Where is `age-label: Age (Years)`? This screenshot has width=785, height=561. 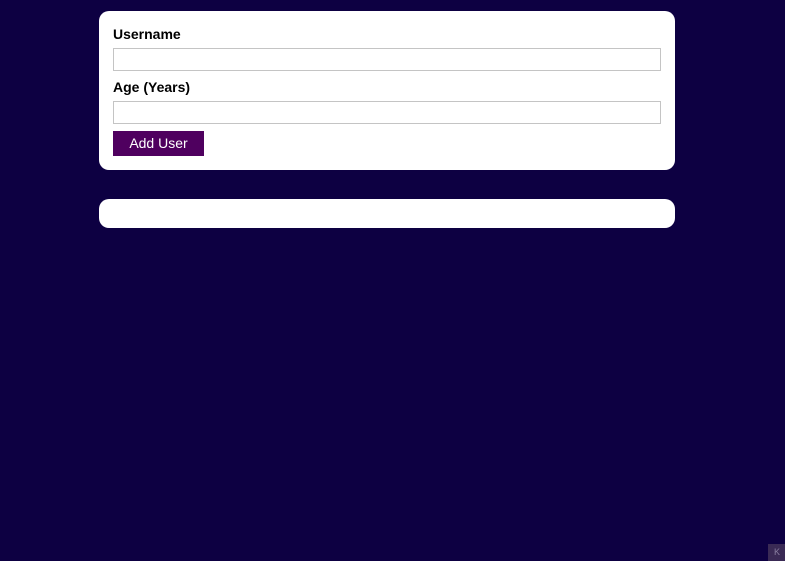
age-label: Age (Years) is located at coordinates (152, 87).